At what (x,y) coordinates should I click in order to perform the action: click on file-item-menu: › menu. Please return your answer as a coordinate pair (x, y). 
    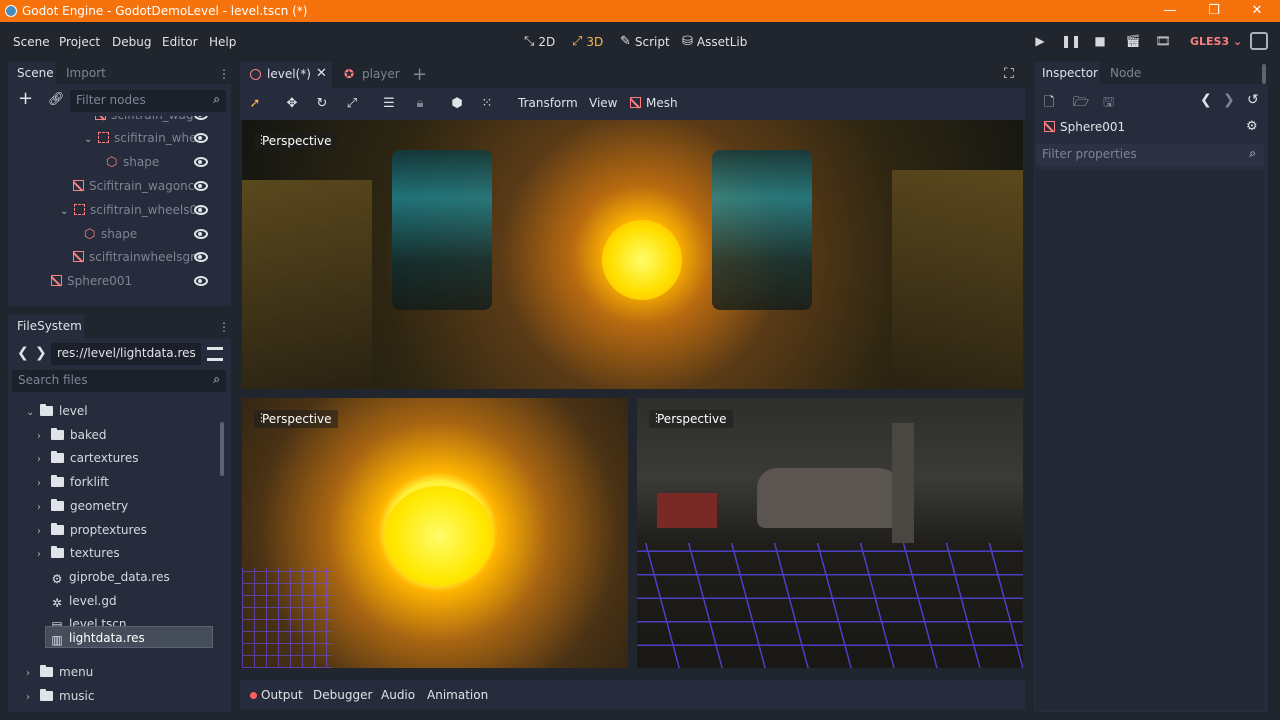
    Looking at the image, I should click on (59, 672).